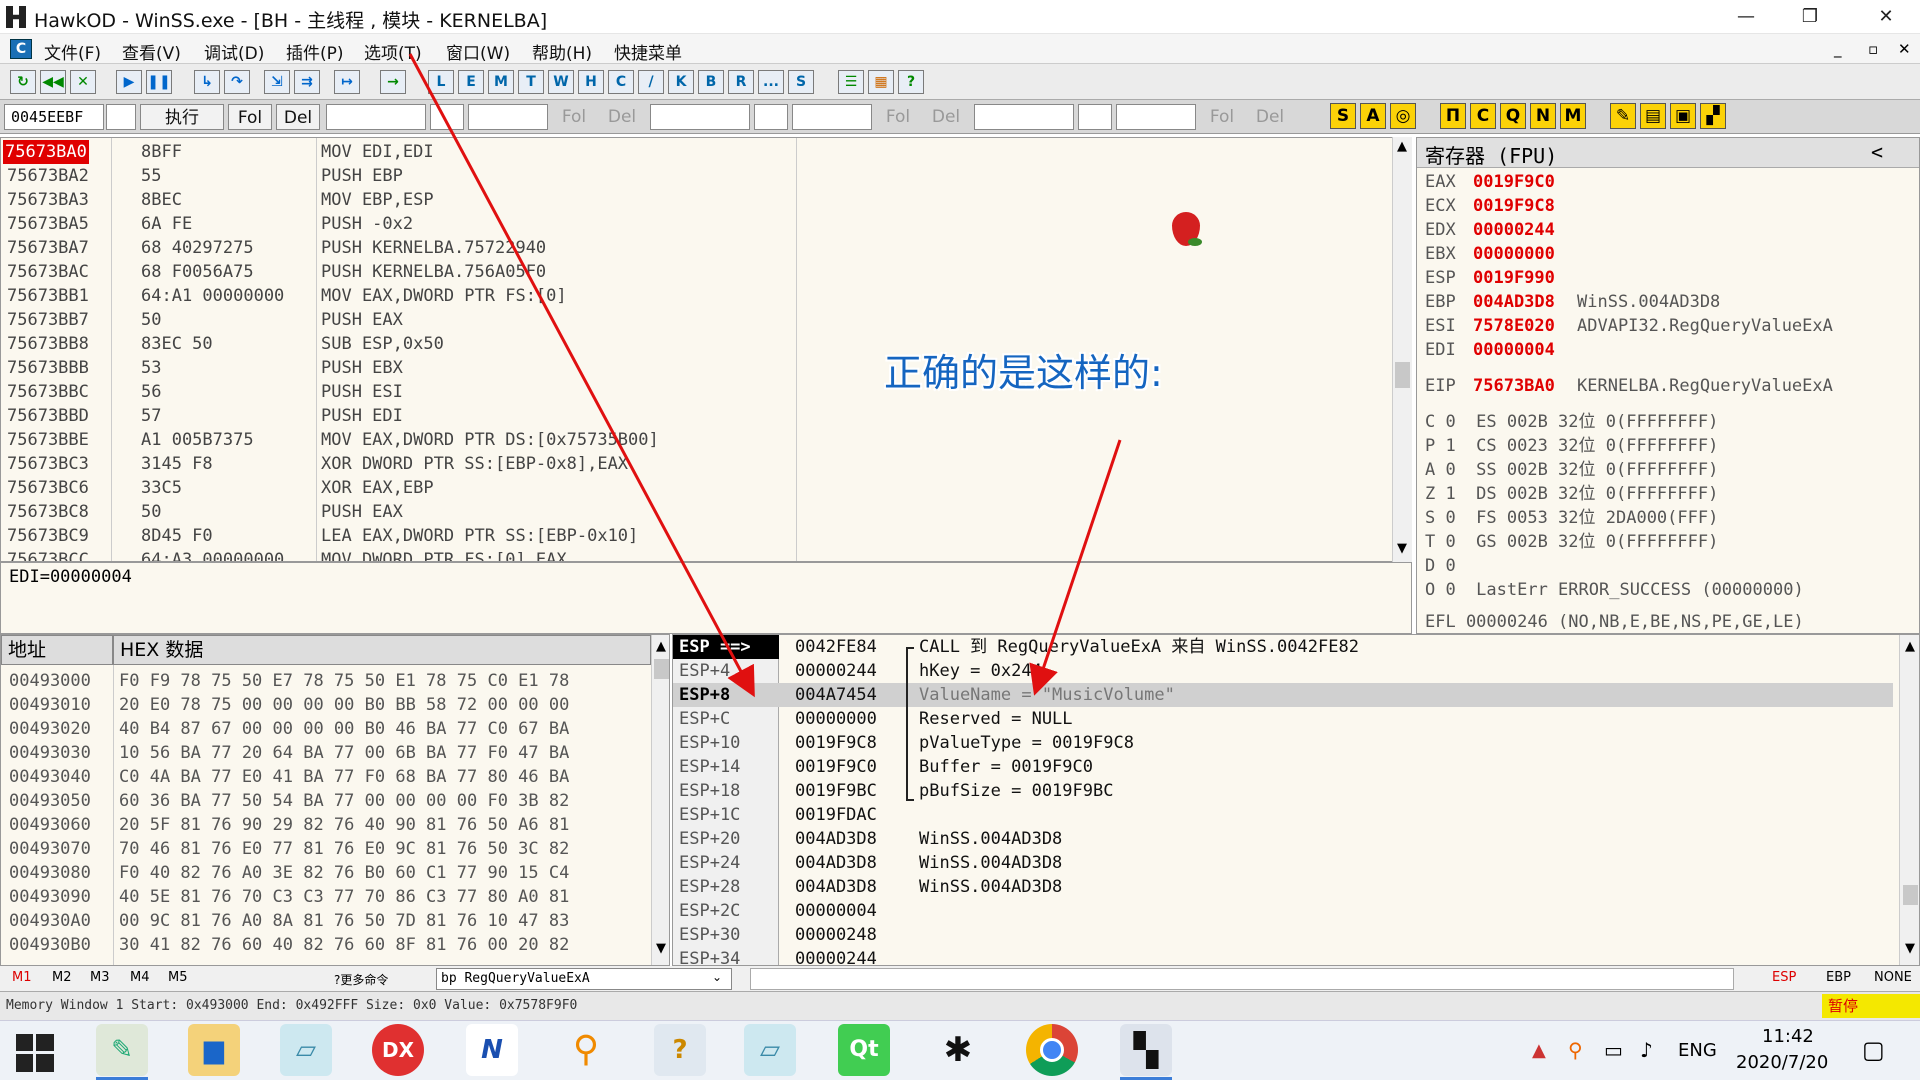 The height and width of the screenshot is (1080, 1920). What do you see at coordinates (1838, 977) in the screenshot?
I see `stack-mode-ebp: EBP` at bounding box center [1838, 977].